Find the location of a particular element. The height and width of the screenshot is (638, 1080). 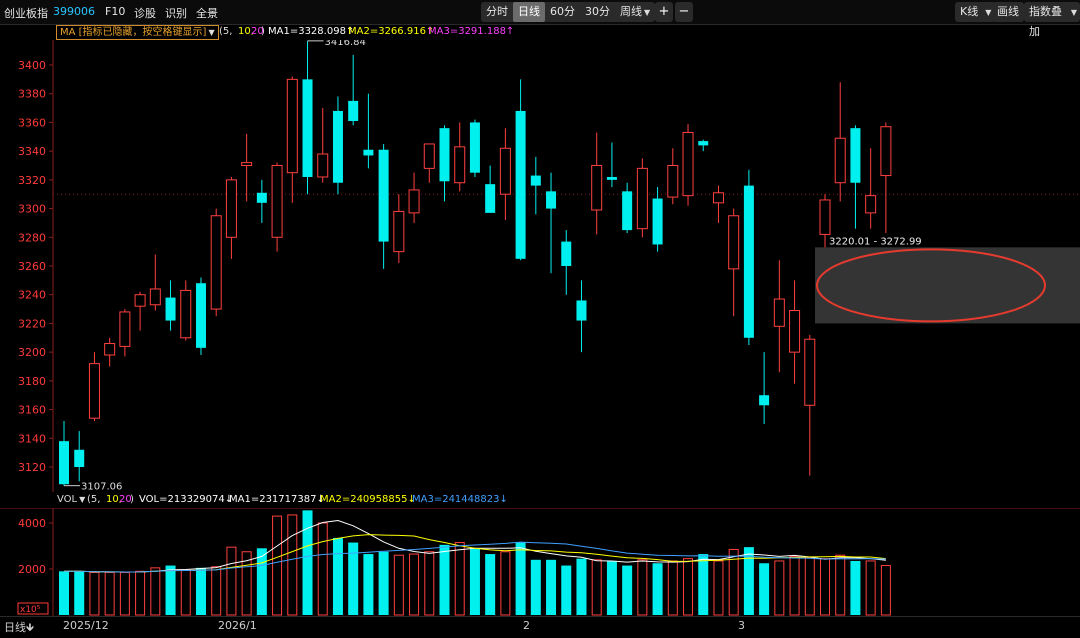

full-view-button: 全景 is located at coordinates (207, 13).